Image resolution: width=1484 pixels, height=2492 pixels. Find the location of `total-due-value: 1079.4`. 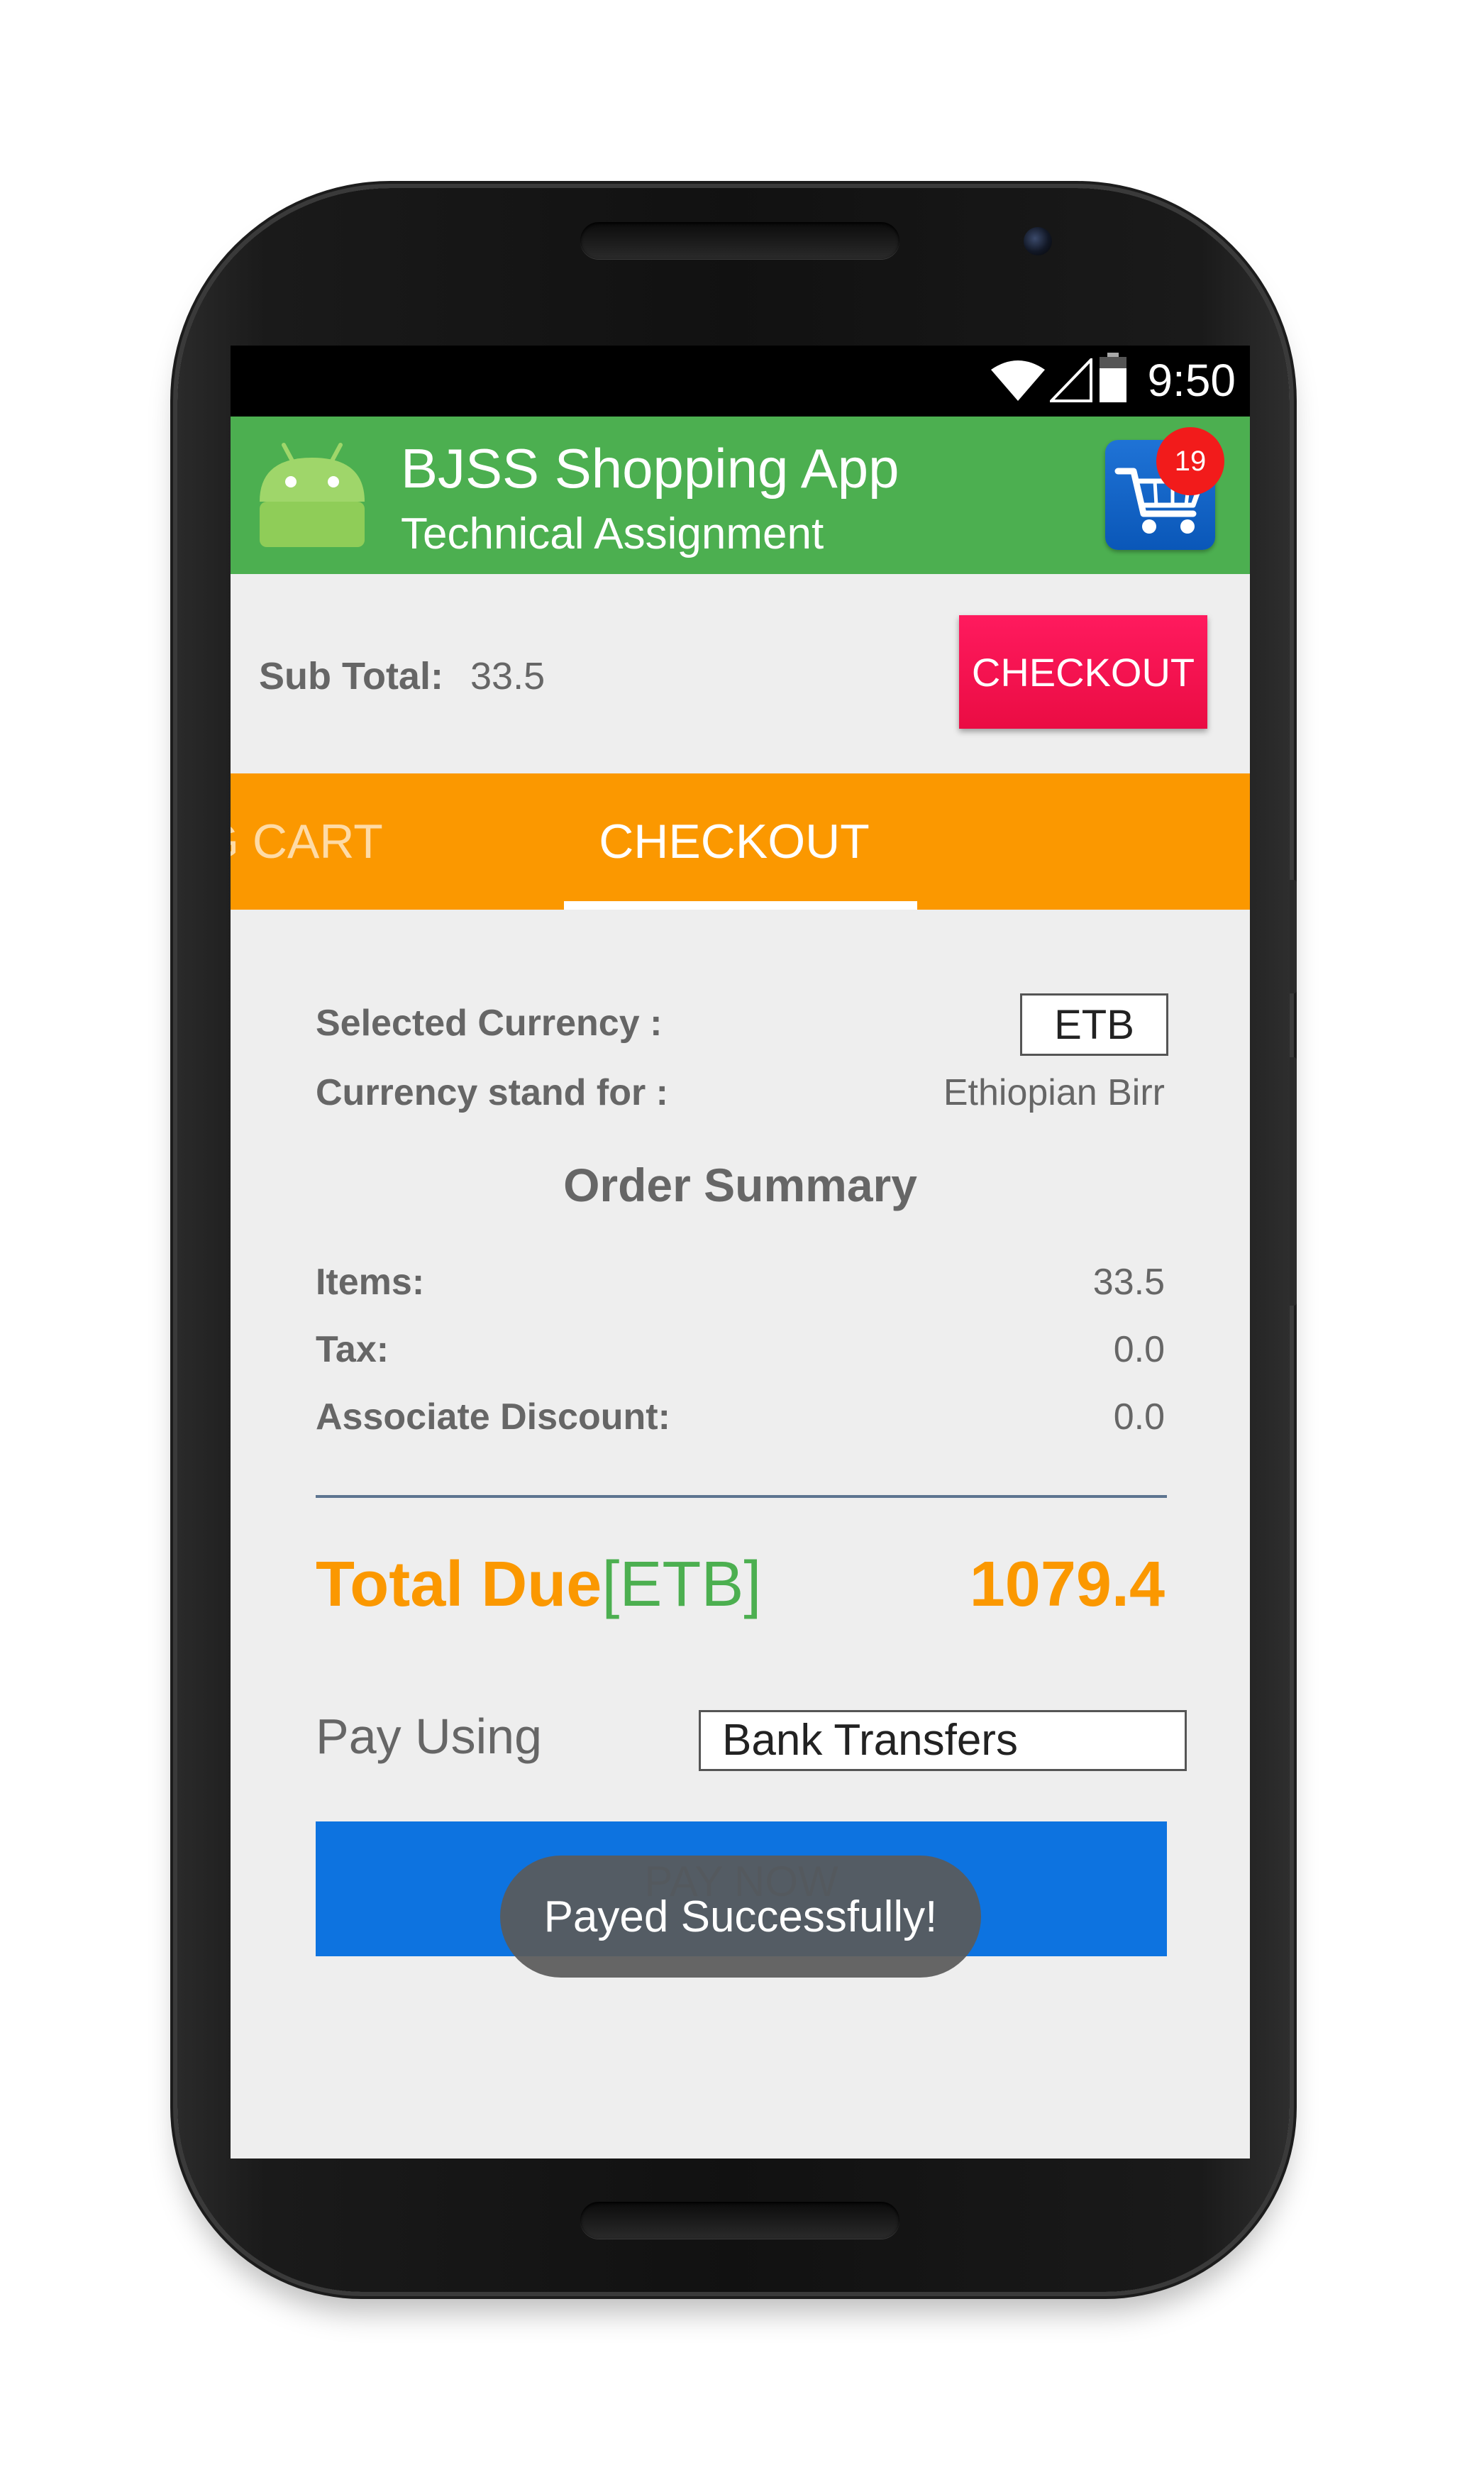

total-due-value: 1079.4 is located at coordinates (1067, 1584).